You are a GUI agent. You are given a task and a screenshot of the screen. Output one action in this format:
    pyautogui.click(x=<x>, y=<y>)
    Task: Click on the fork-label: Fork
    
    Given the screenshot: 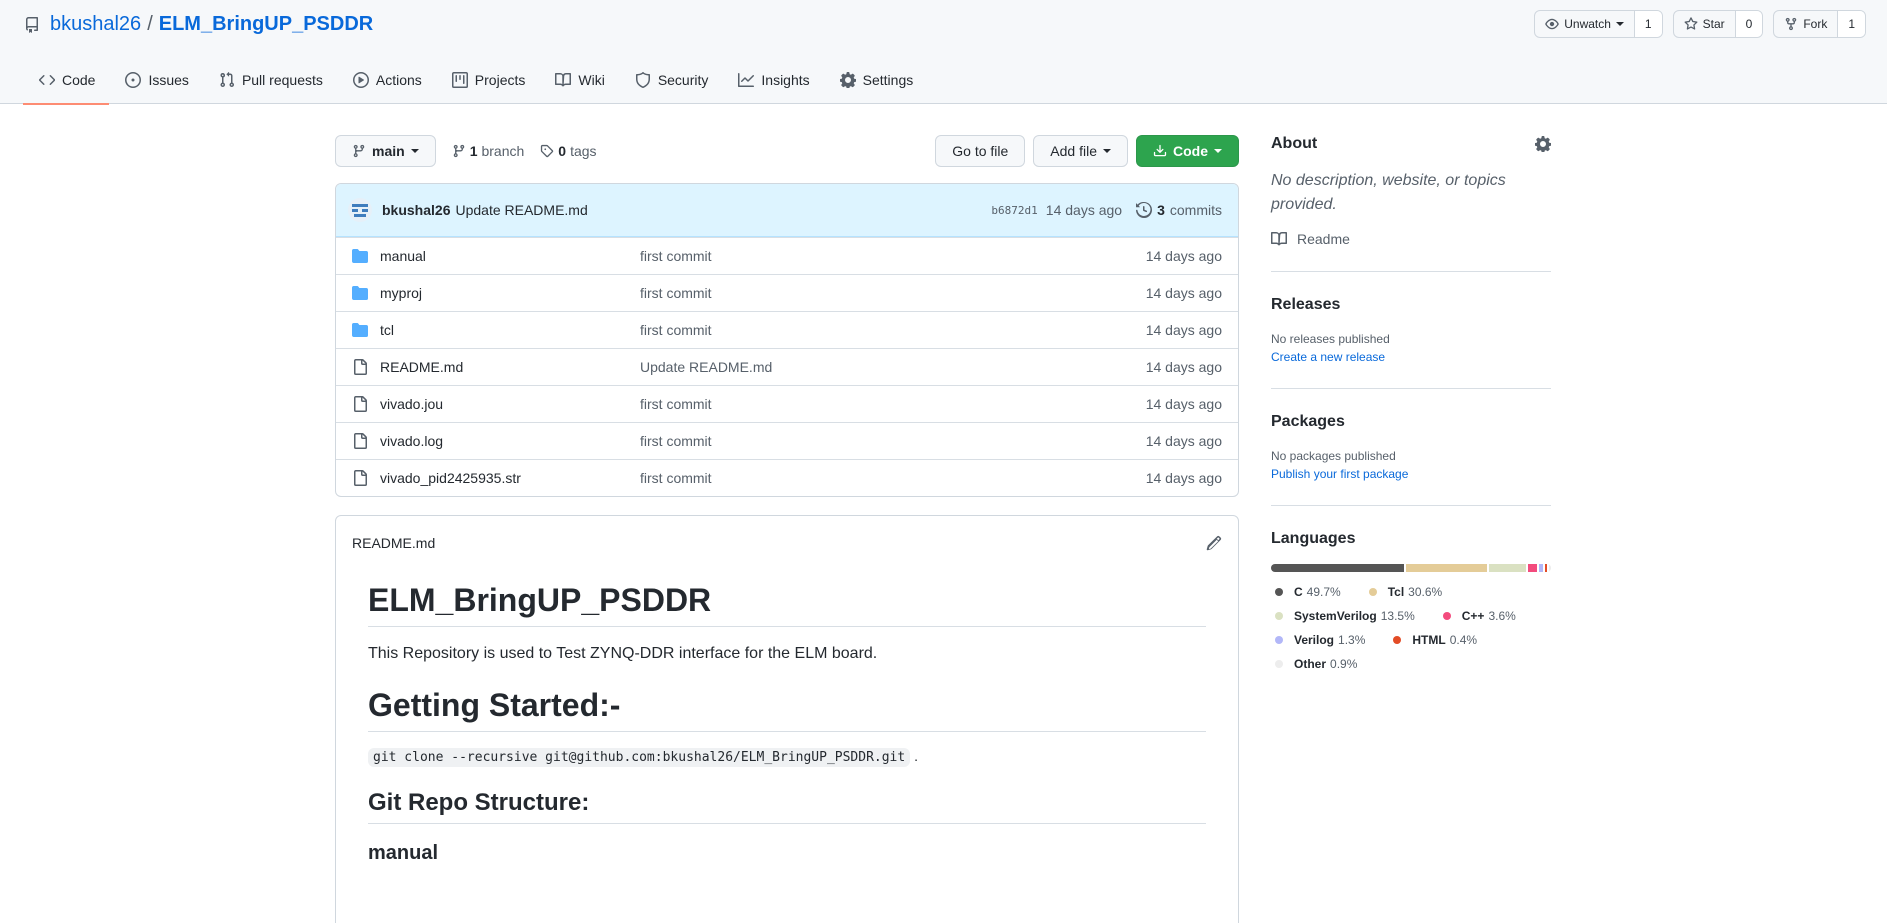 What is the action you would take?
    pyautogui.click(x=1815, y=24)
    